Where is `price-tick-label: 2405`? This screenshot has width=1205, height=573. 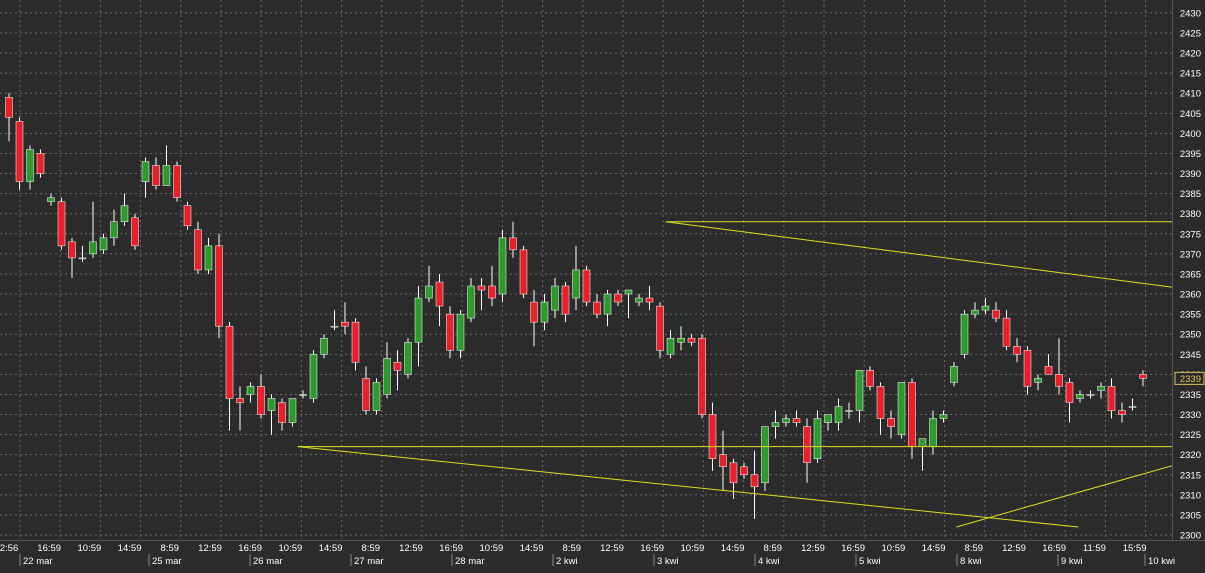 price-tick-label: 2405 is located at coordinates (1190, 114).